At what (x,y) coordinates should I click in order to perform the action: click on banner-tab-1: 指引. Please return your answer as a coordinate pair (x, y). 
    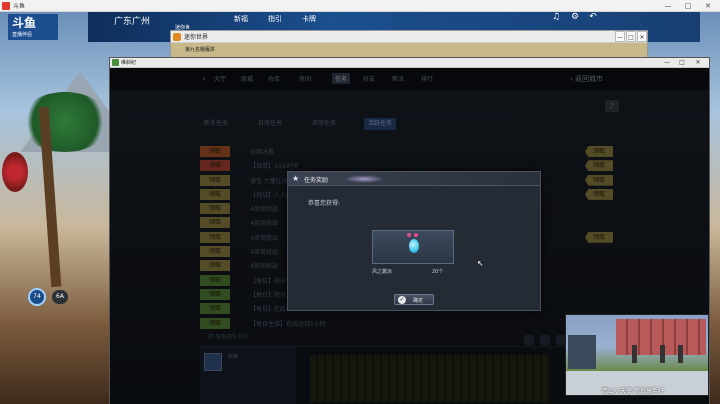
    Looking at the image, I should click on (275, 19).